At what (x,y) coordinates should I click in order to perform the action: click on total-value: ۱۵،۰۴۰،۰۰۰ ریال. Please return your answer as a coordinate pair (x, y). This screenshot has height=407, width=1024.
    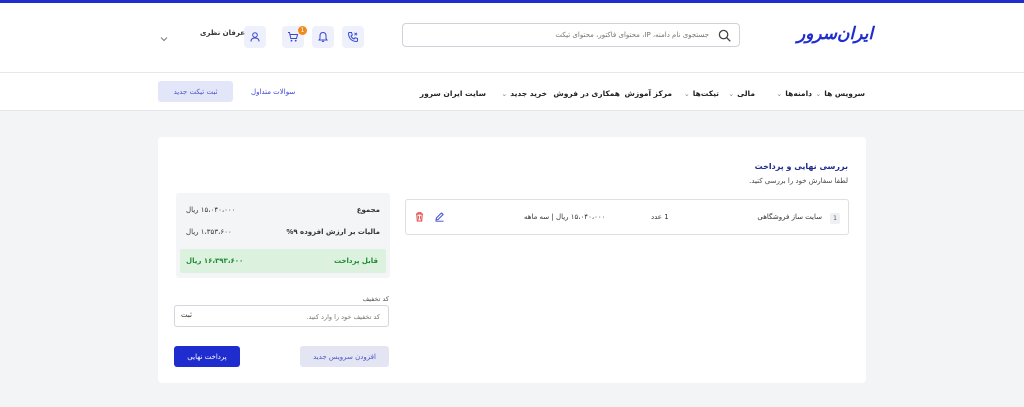
    Looking at the image, I should click on (211, 210).